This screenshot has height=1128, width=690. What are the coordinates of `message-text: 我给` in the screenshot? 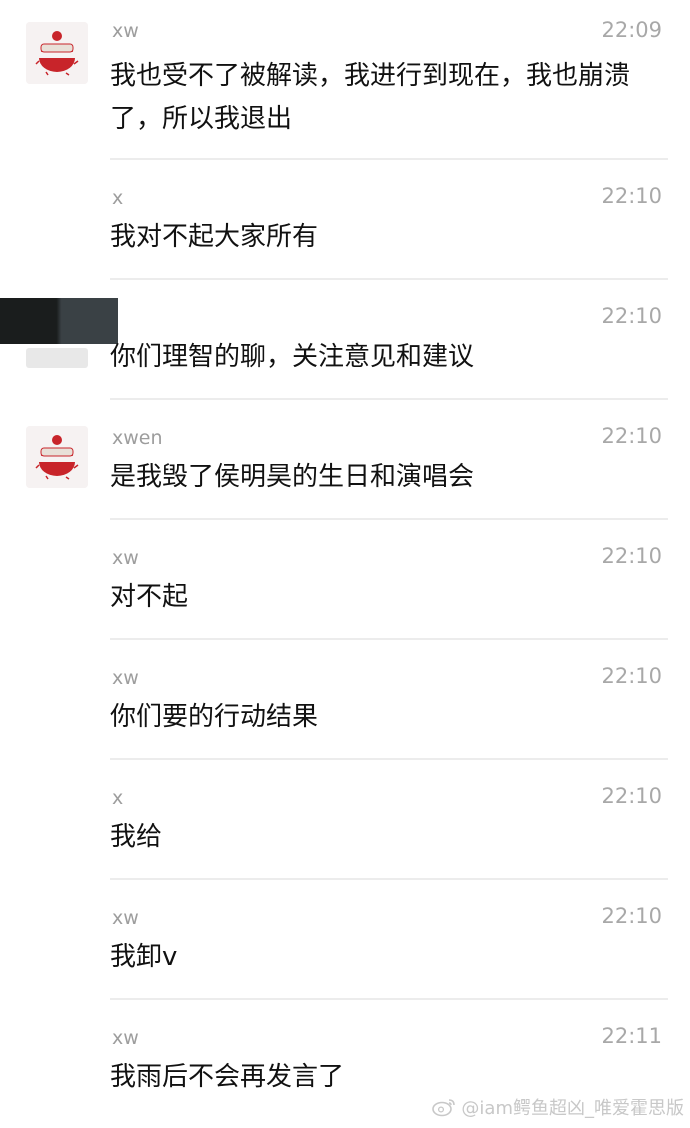 It's located at (136, 837).